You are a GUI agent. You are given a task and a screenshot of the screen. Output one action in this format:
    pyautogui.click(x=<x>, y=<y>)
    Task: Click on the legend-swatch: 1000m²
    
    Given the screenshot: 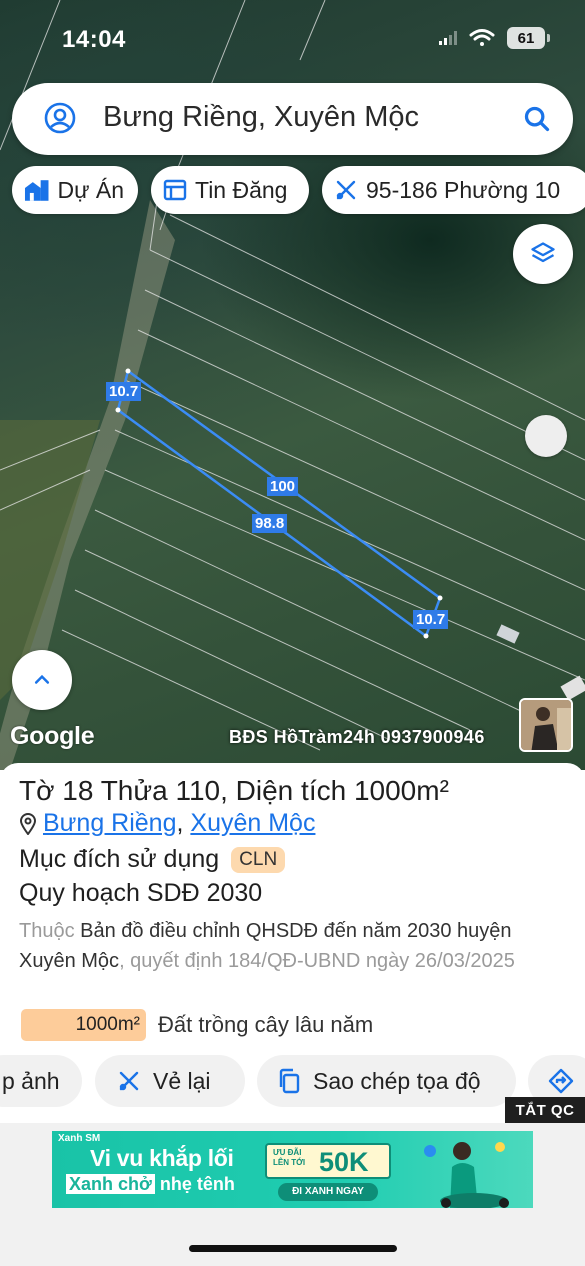 What is the action you would take?
    pyautogui.click(x=83, y=1025)
    